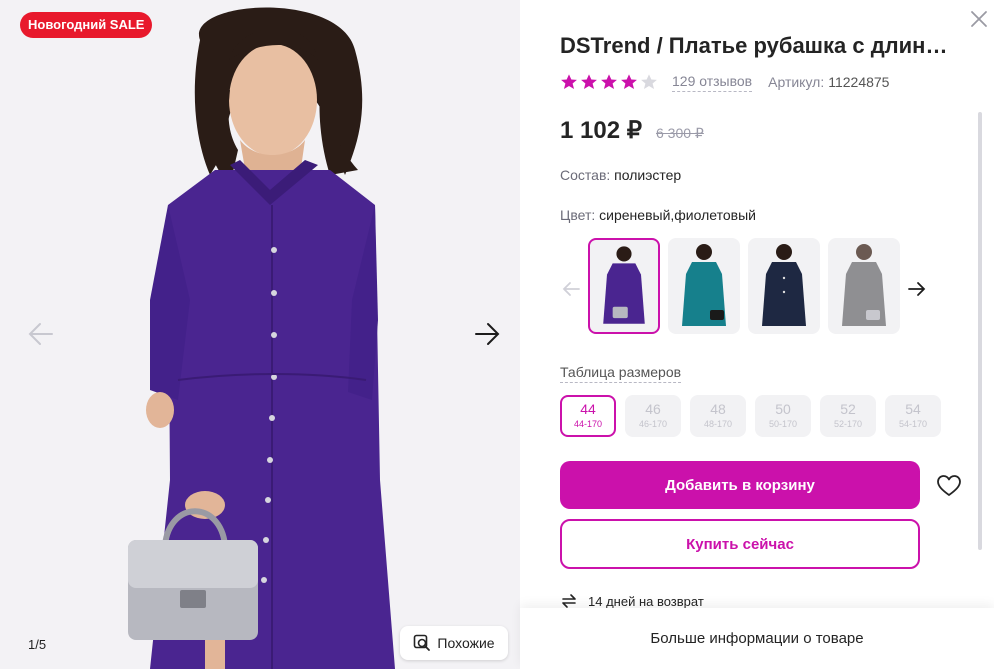 The width and height of the screenshot is (994, 669). What do you see at coordinates (783, 424) in the screenshot?
I see `size-sub: 50-170` at bounding box center [783, 424].